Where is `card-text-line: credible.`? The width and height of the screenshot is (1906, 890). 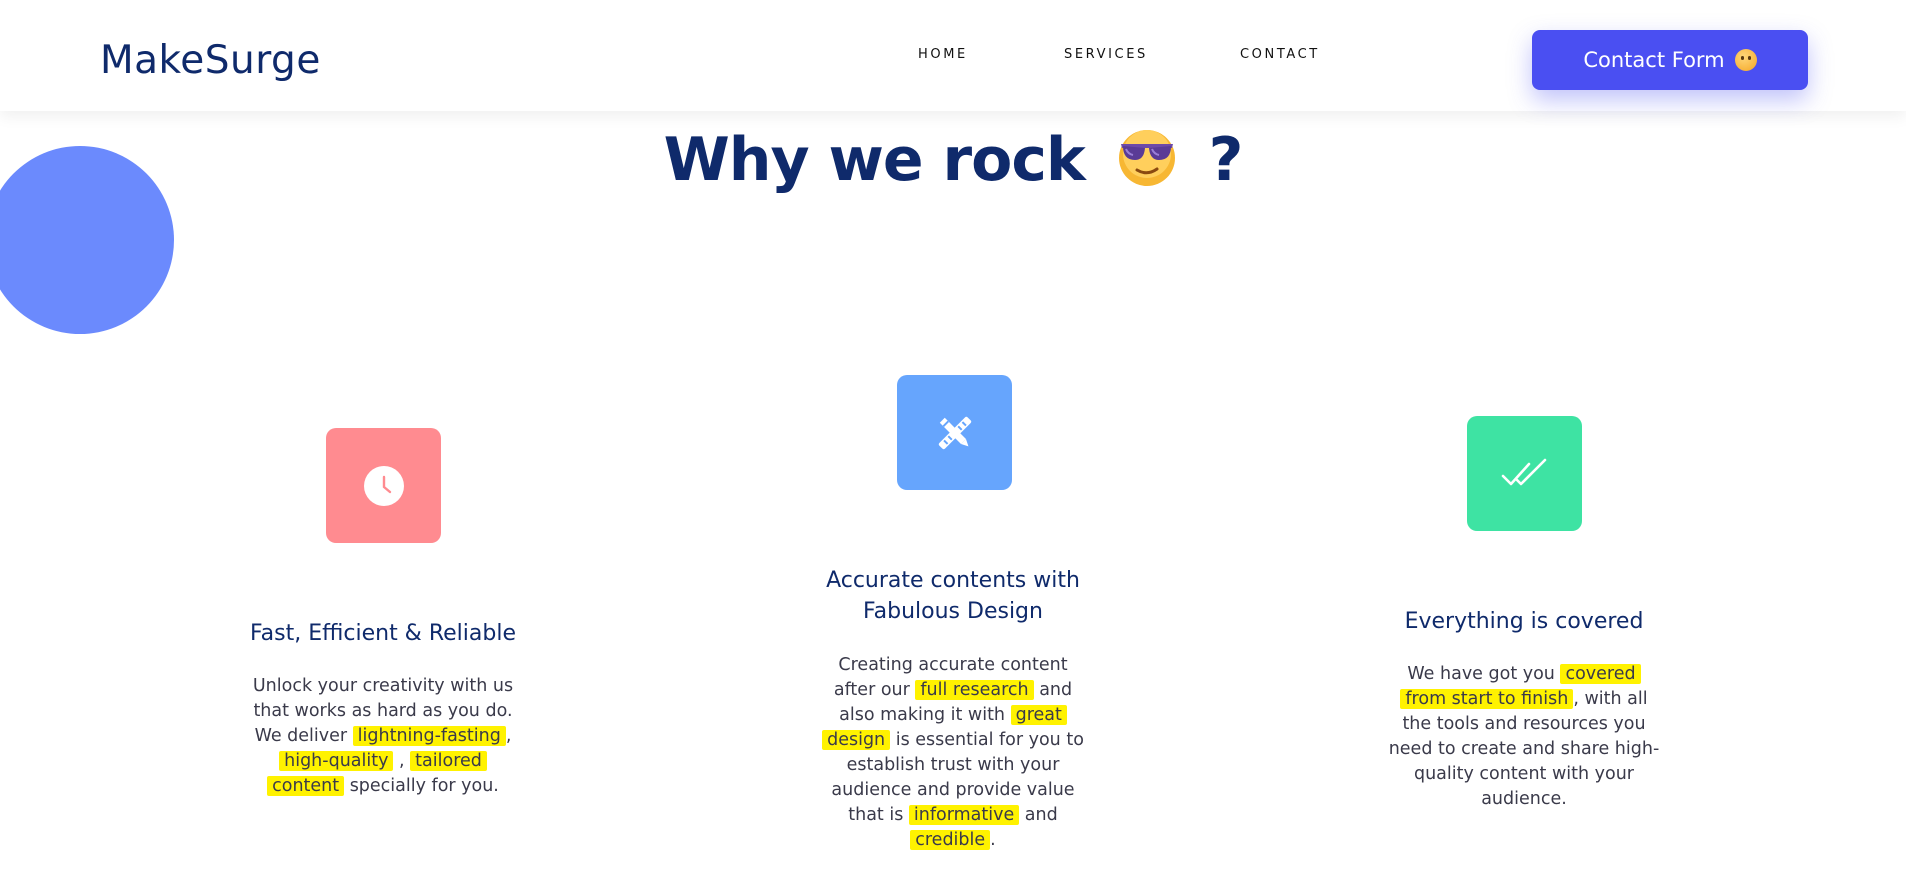
card-text-line: credible. is located at coordinates (953, 840).